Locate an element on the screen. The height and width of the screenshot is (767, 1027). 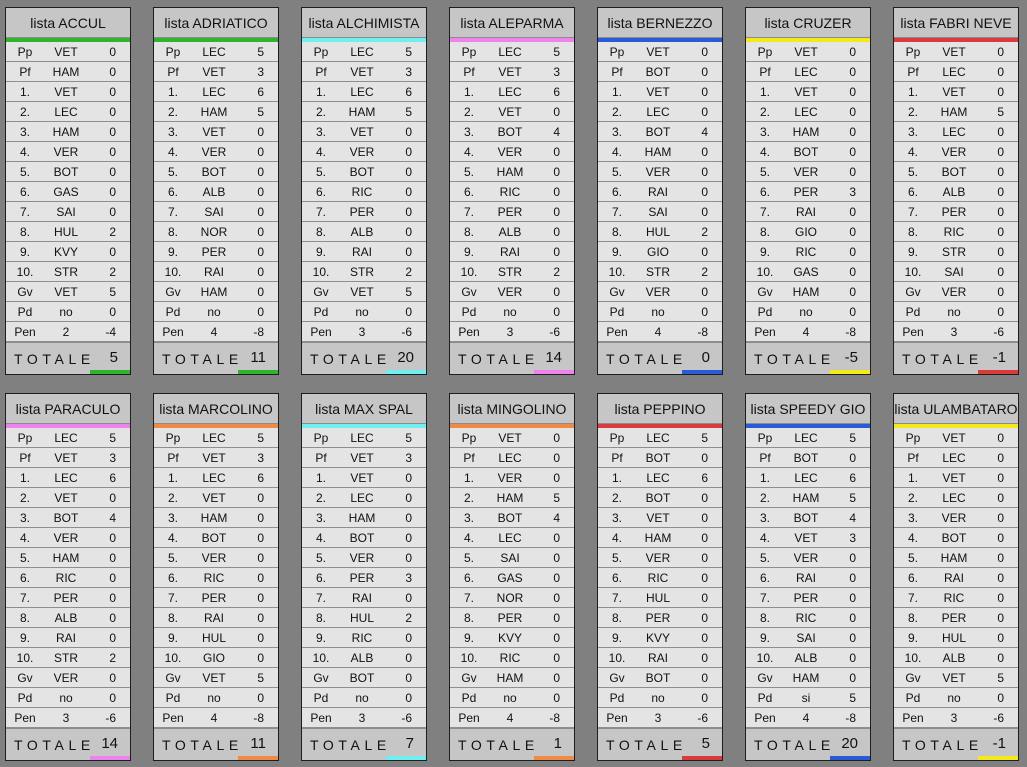
table-row: 8. PER 0 is located at coordinates (512, 618).